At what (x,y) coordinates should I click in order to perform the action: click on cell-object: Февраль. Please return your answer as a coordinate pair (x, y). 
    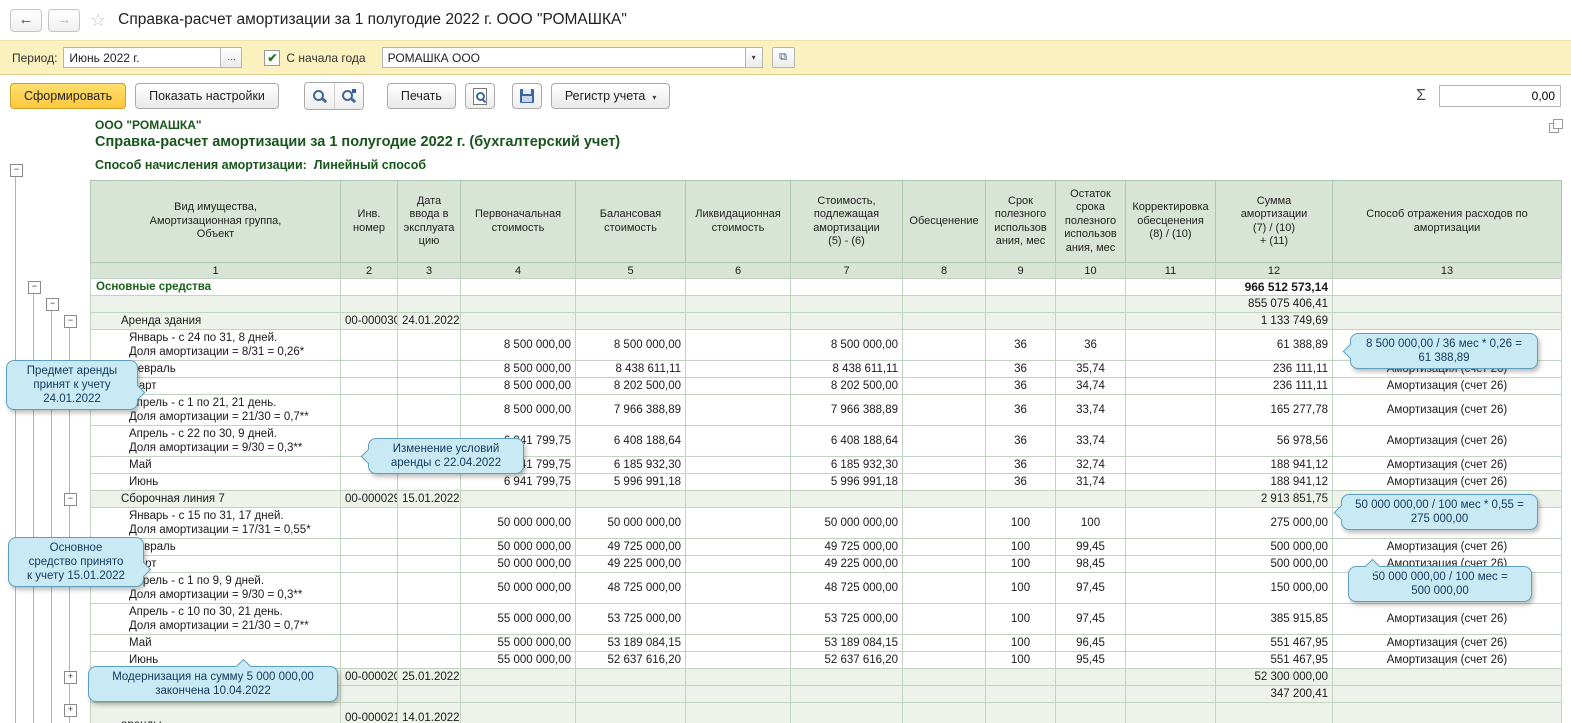
    Looking at the image, I should click on (215, 369).